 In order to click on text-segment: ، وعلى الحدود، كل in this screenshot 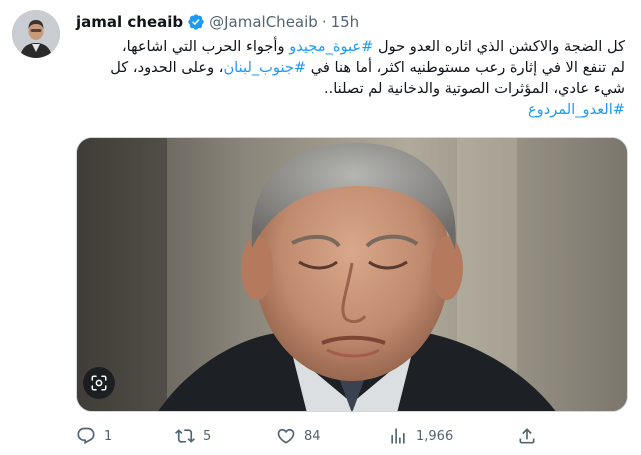, I will do `click(167, 67)`.